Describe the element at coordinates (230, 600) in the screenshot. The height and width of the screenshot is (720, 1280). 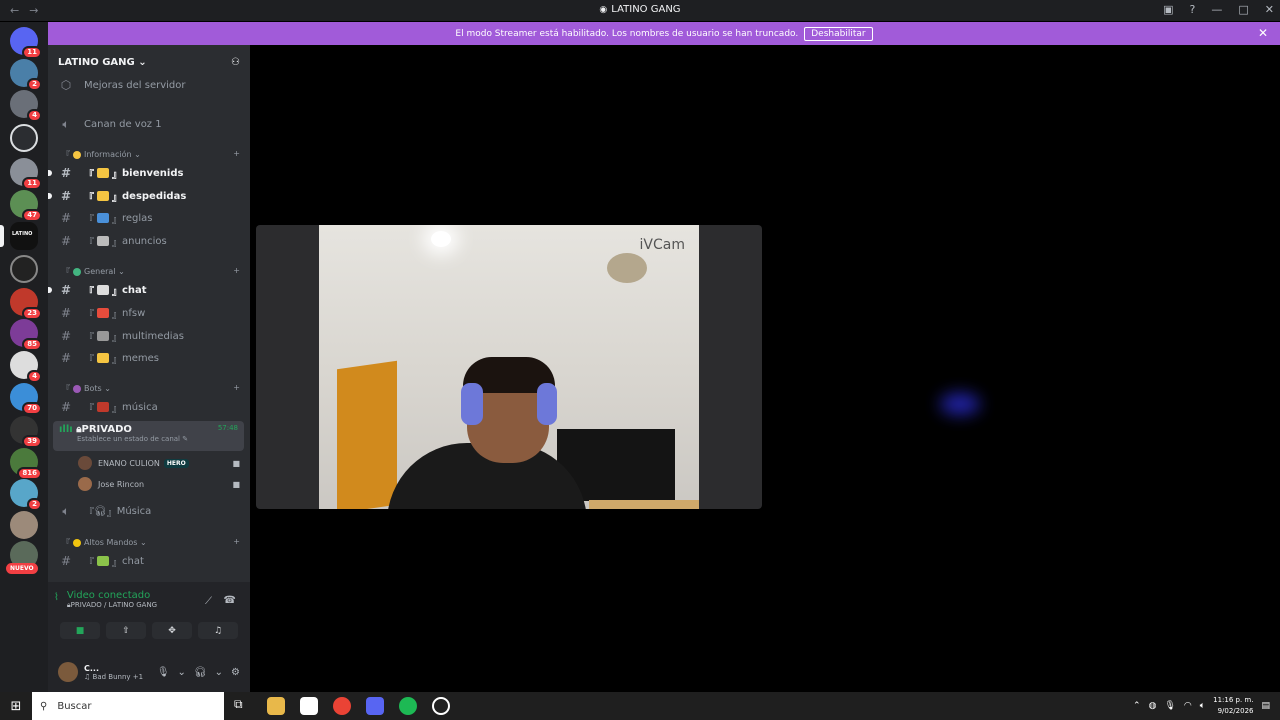
I see `disconnect-icon: ☎` at that location.